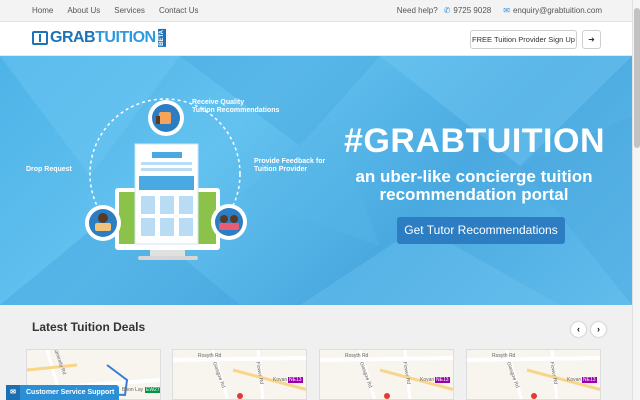  What do you see at coordinates (557, 10) in the screenshot?
I see `email-address: enquiry@grabtuition.com` at bounding box center [557, 10].